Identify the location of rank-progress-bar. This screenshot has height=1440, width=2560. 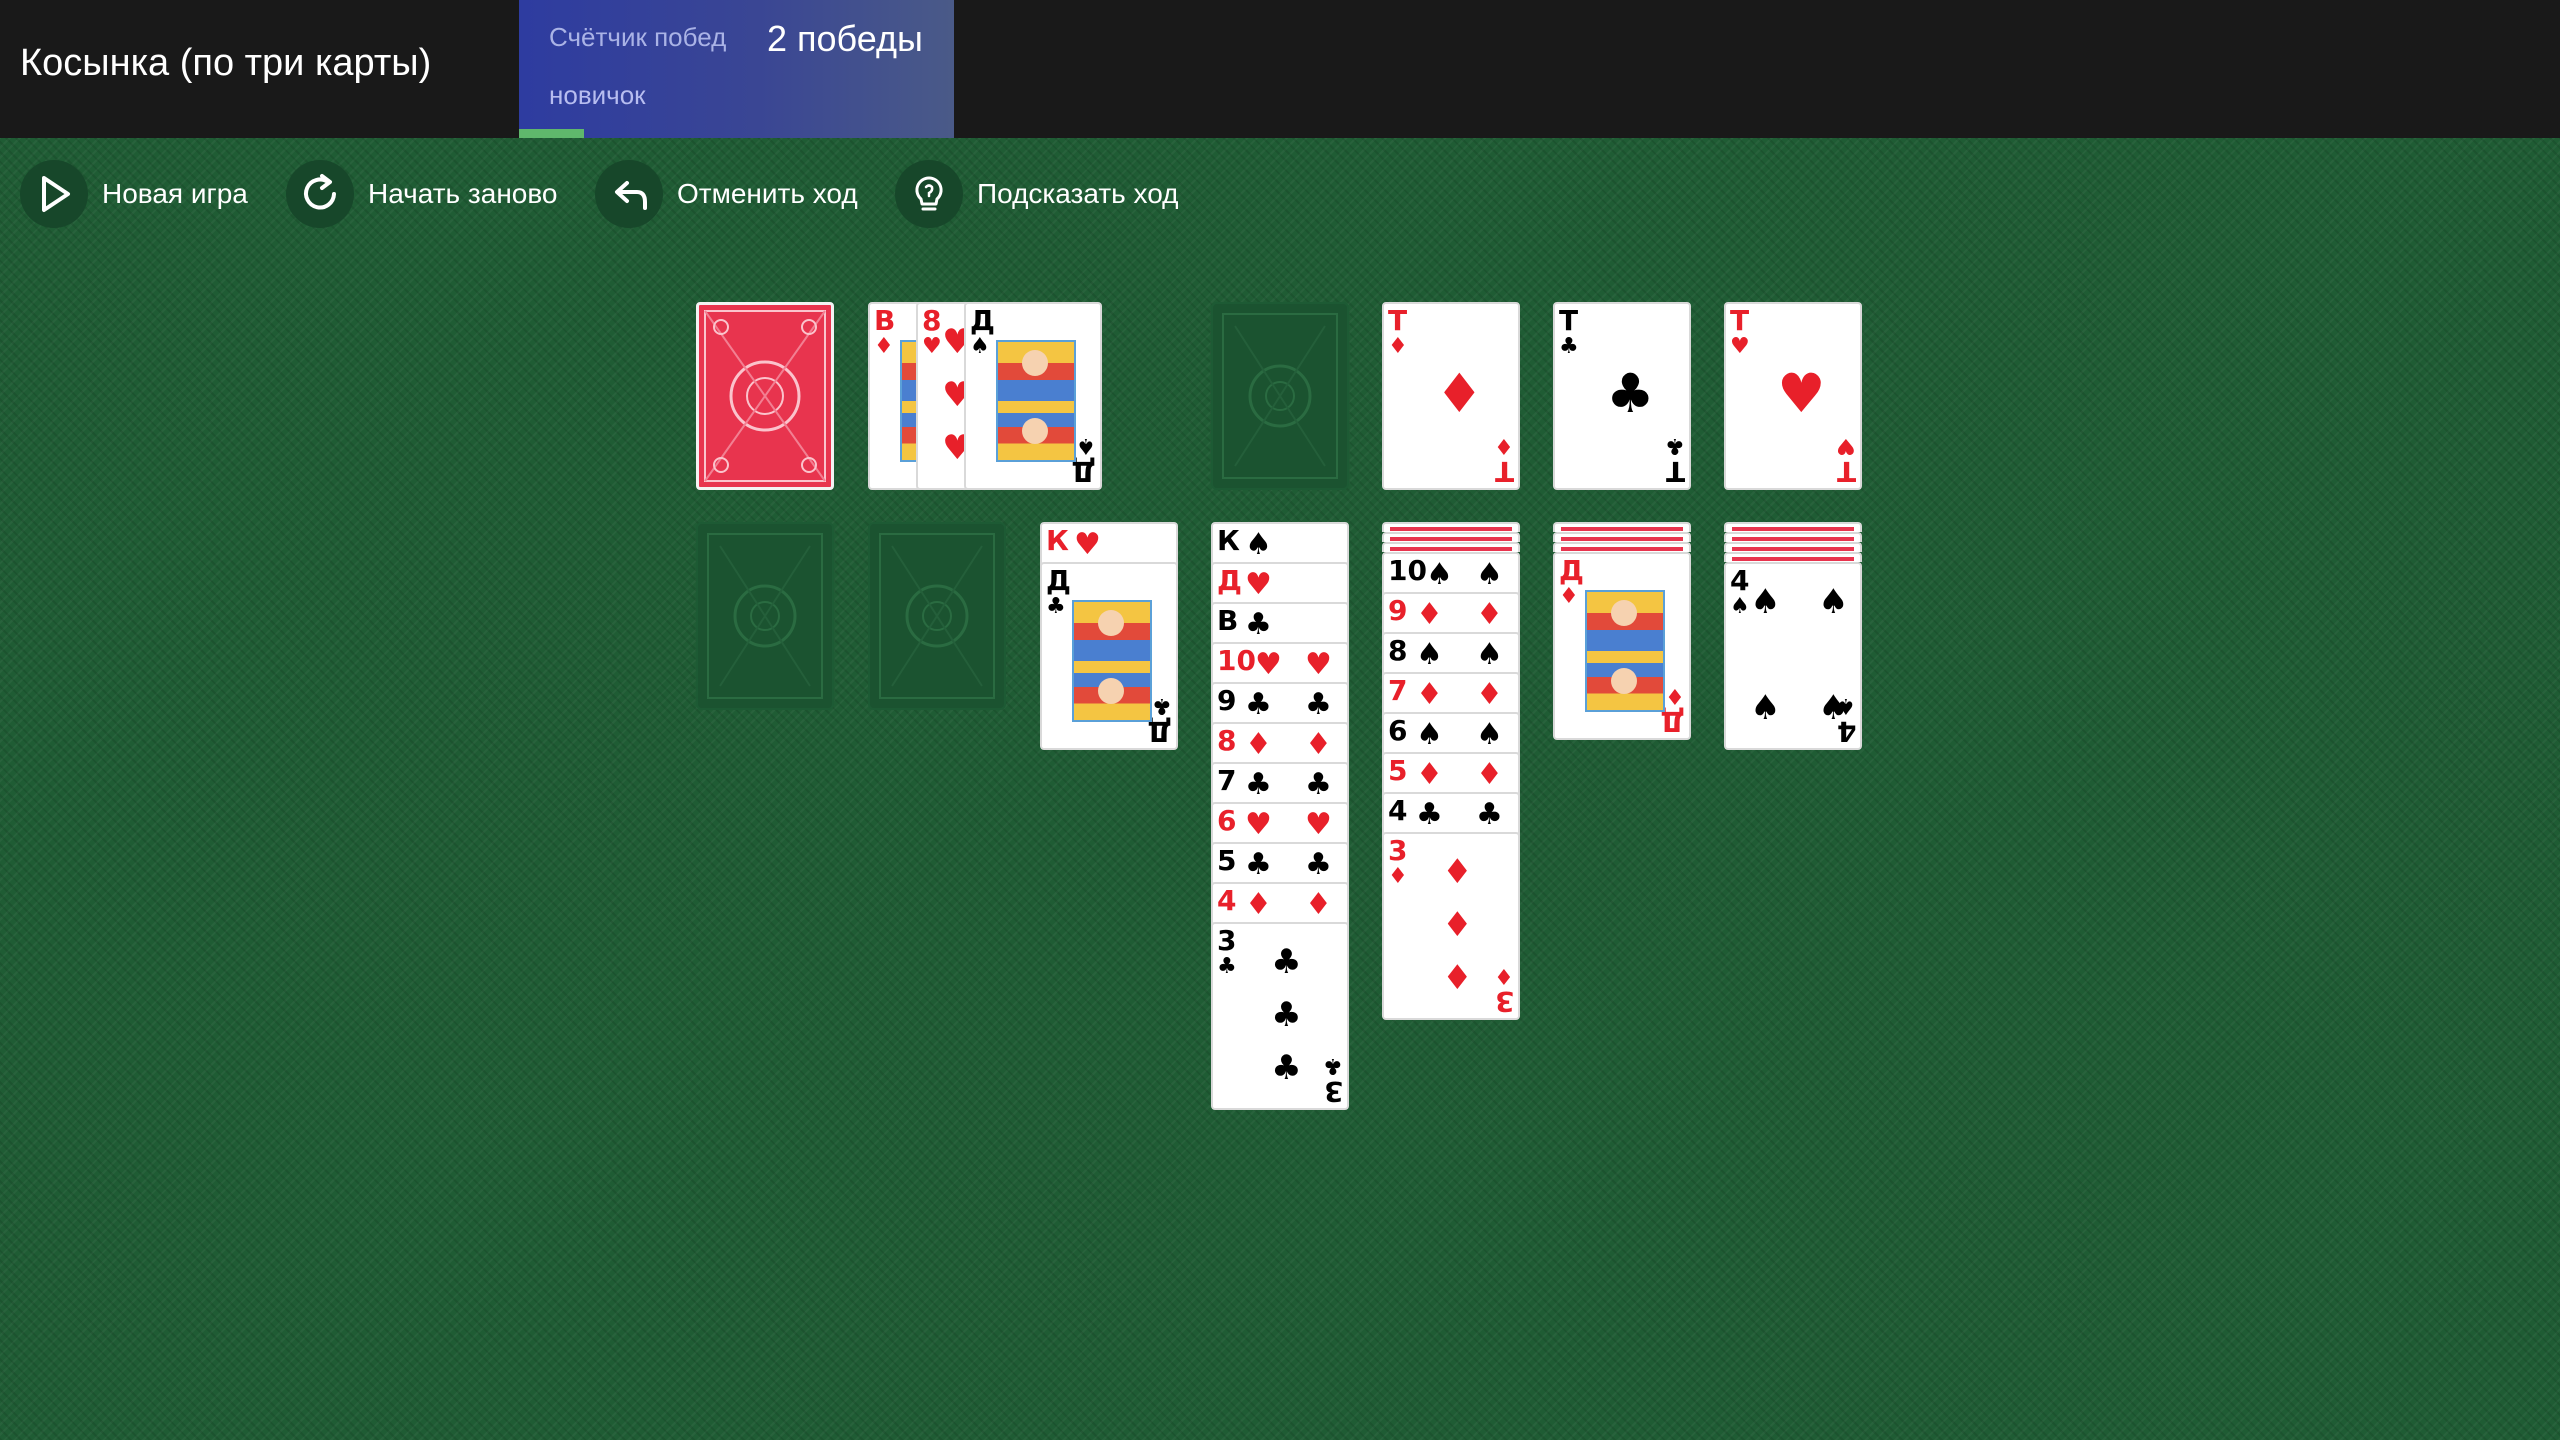
(552, 133).